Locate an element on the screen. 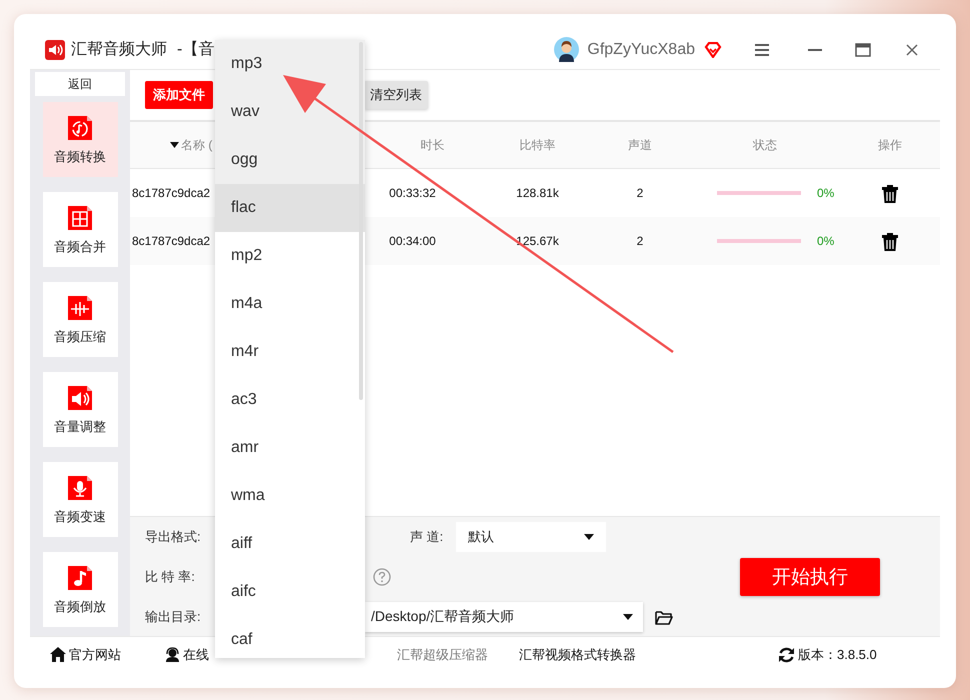 Image resolution: width=970 pixels, height=700 pixels. format-option: mp3 is located at coordinates (290, 64).